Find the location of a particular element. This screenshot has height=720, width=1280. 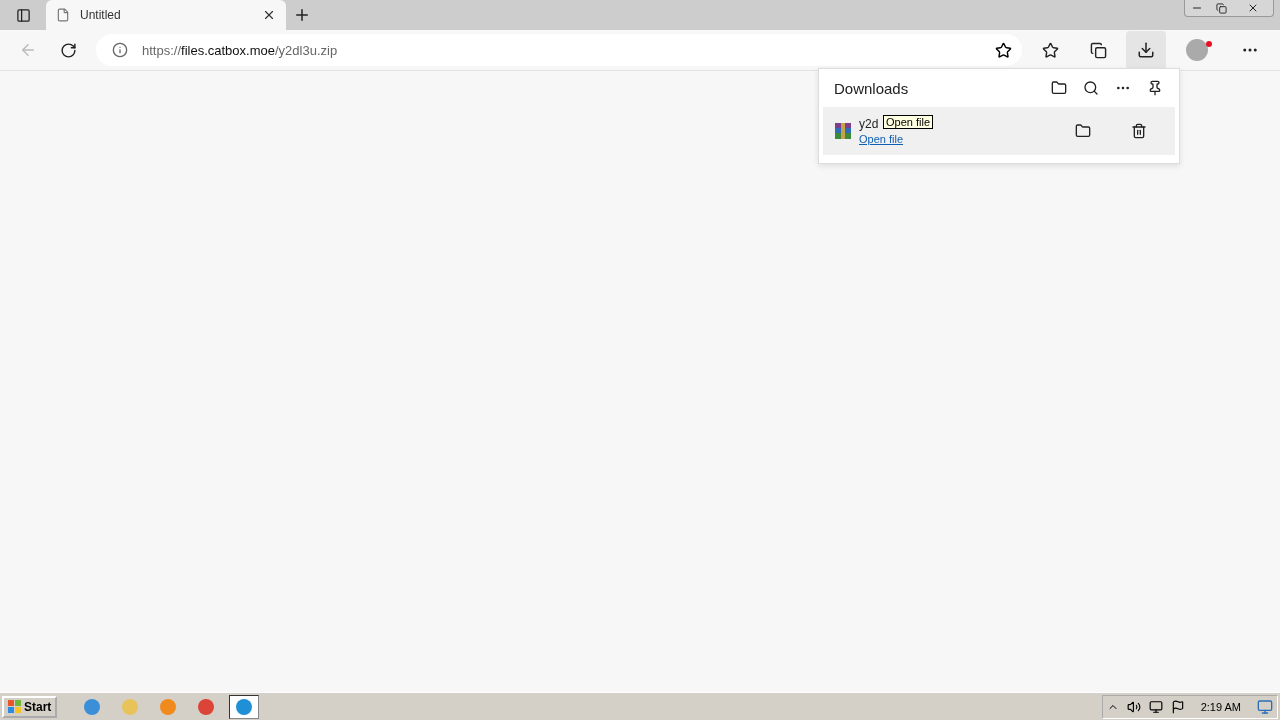

start-button: Start is located at coordinates (30, 706).